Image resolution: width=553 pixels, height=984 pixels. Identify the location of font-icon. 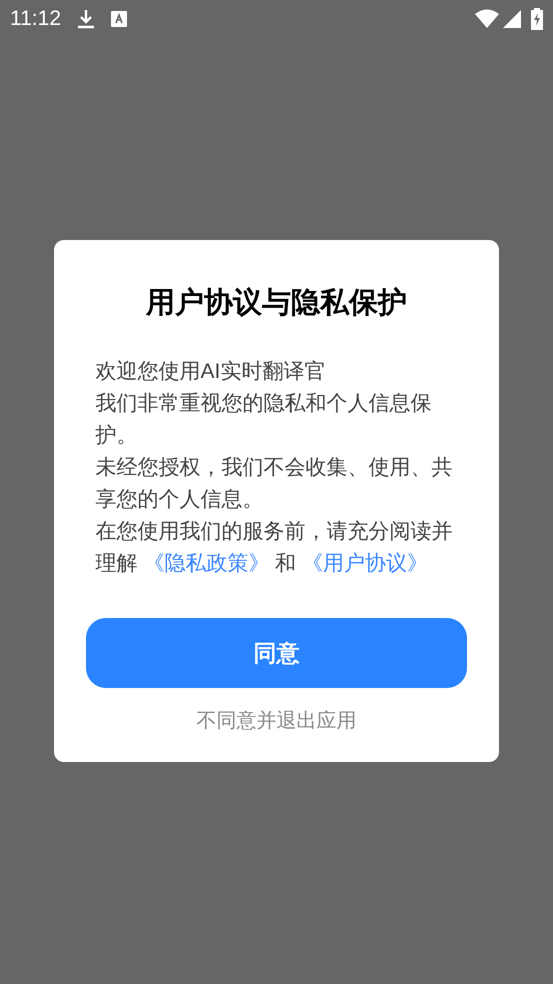
(119, 19).